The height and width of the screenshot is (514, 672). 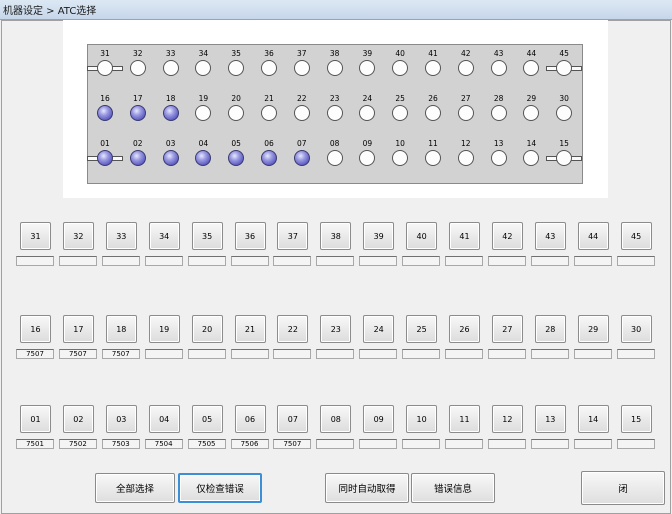 I want to click on error-info-button: 错误信息, so click(x=453, y=488).